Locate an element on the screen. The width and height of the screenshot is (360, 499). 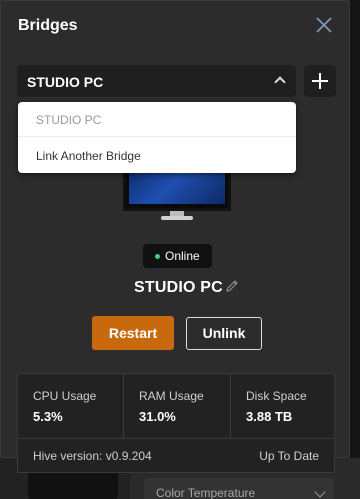
dropdown-item-studio-pc: STUDIO PC is located at coordinates (157, 119).